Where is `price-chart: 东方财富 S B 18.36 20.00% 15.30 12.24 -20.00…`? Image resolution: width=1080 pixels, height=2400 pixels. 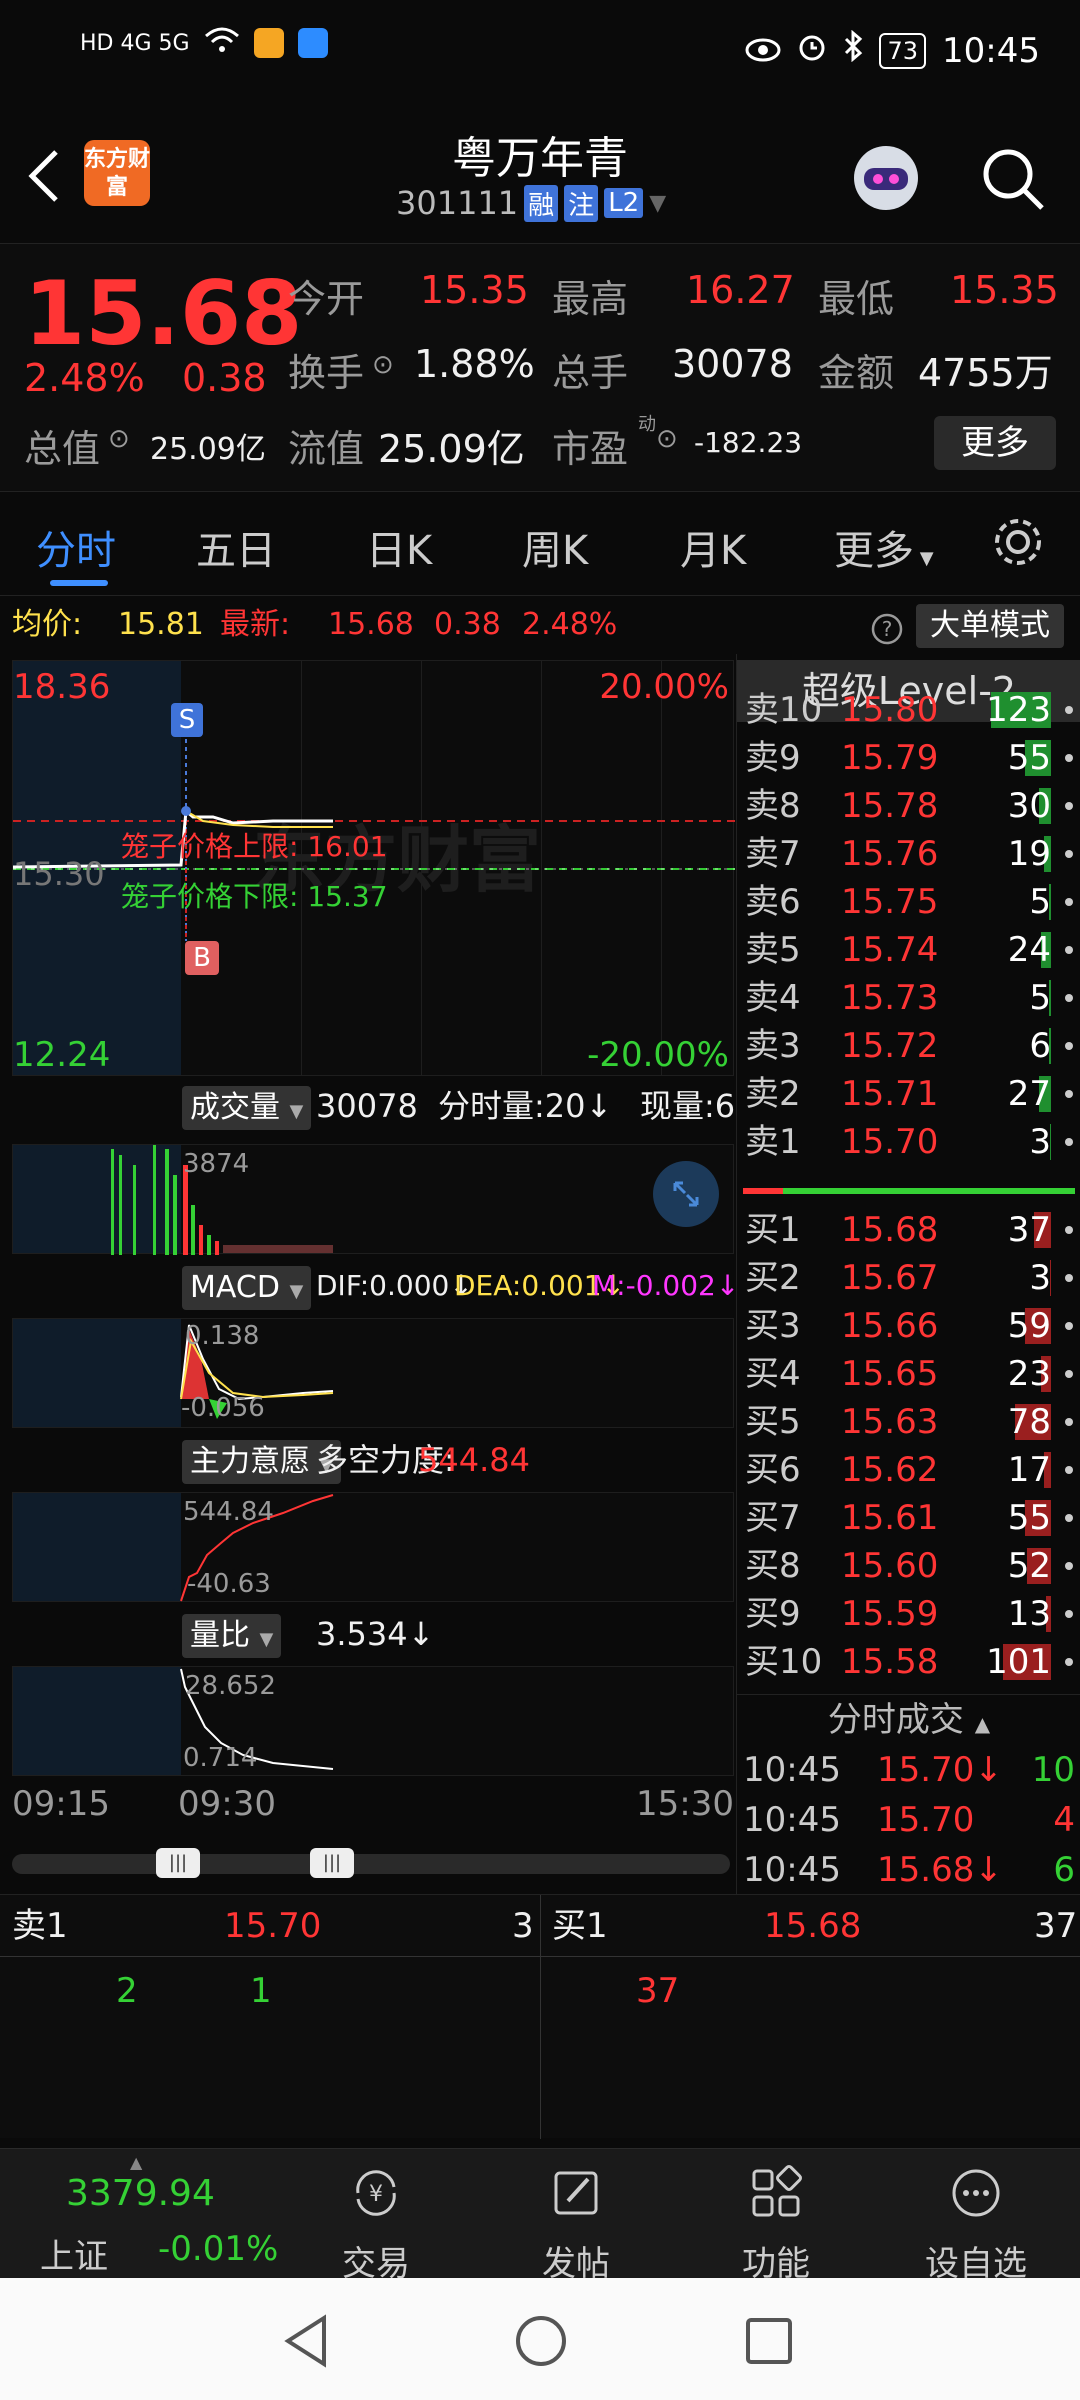 price-chart: 东方财富 S B 18.36 20.00% 15.30 12.24 -20.00… is located at coordinates (373, 868).